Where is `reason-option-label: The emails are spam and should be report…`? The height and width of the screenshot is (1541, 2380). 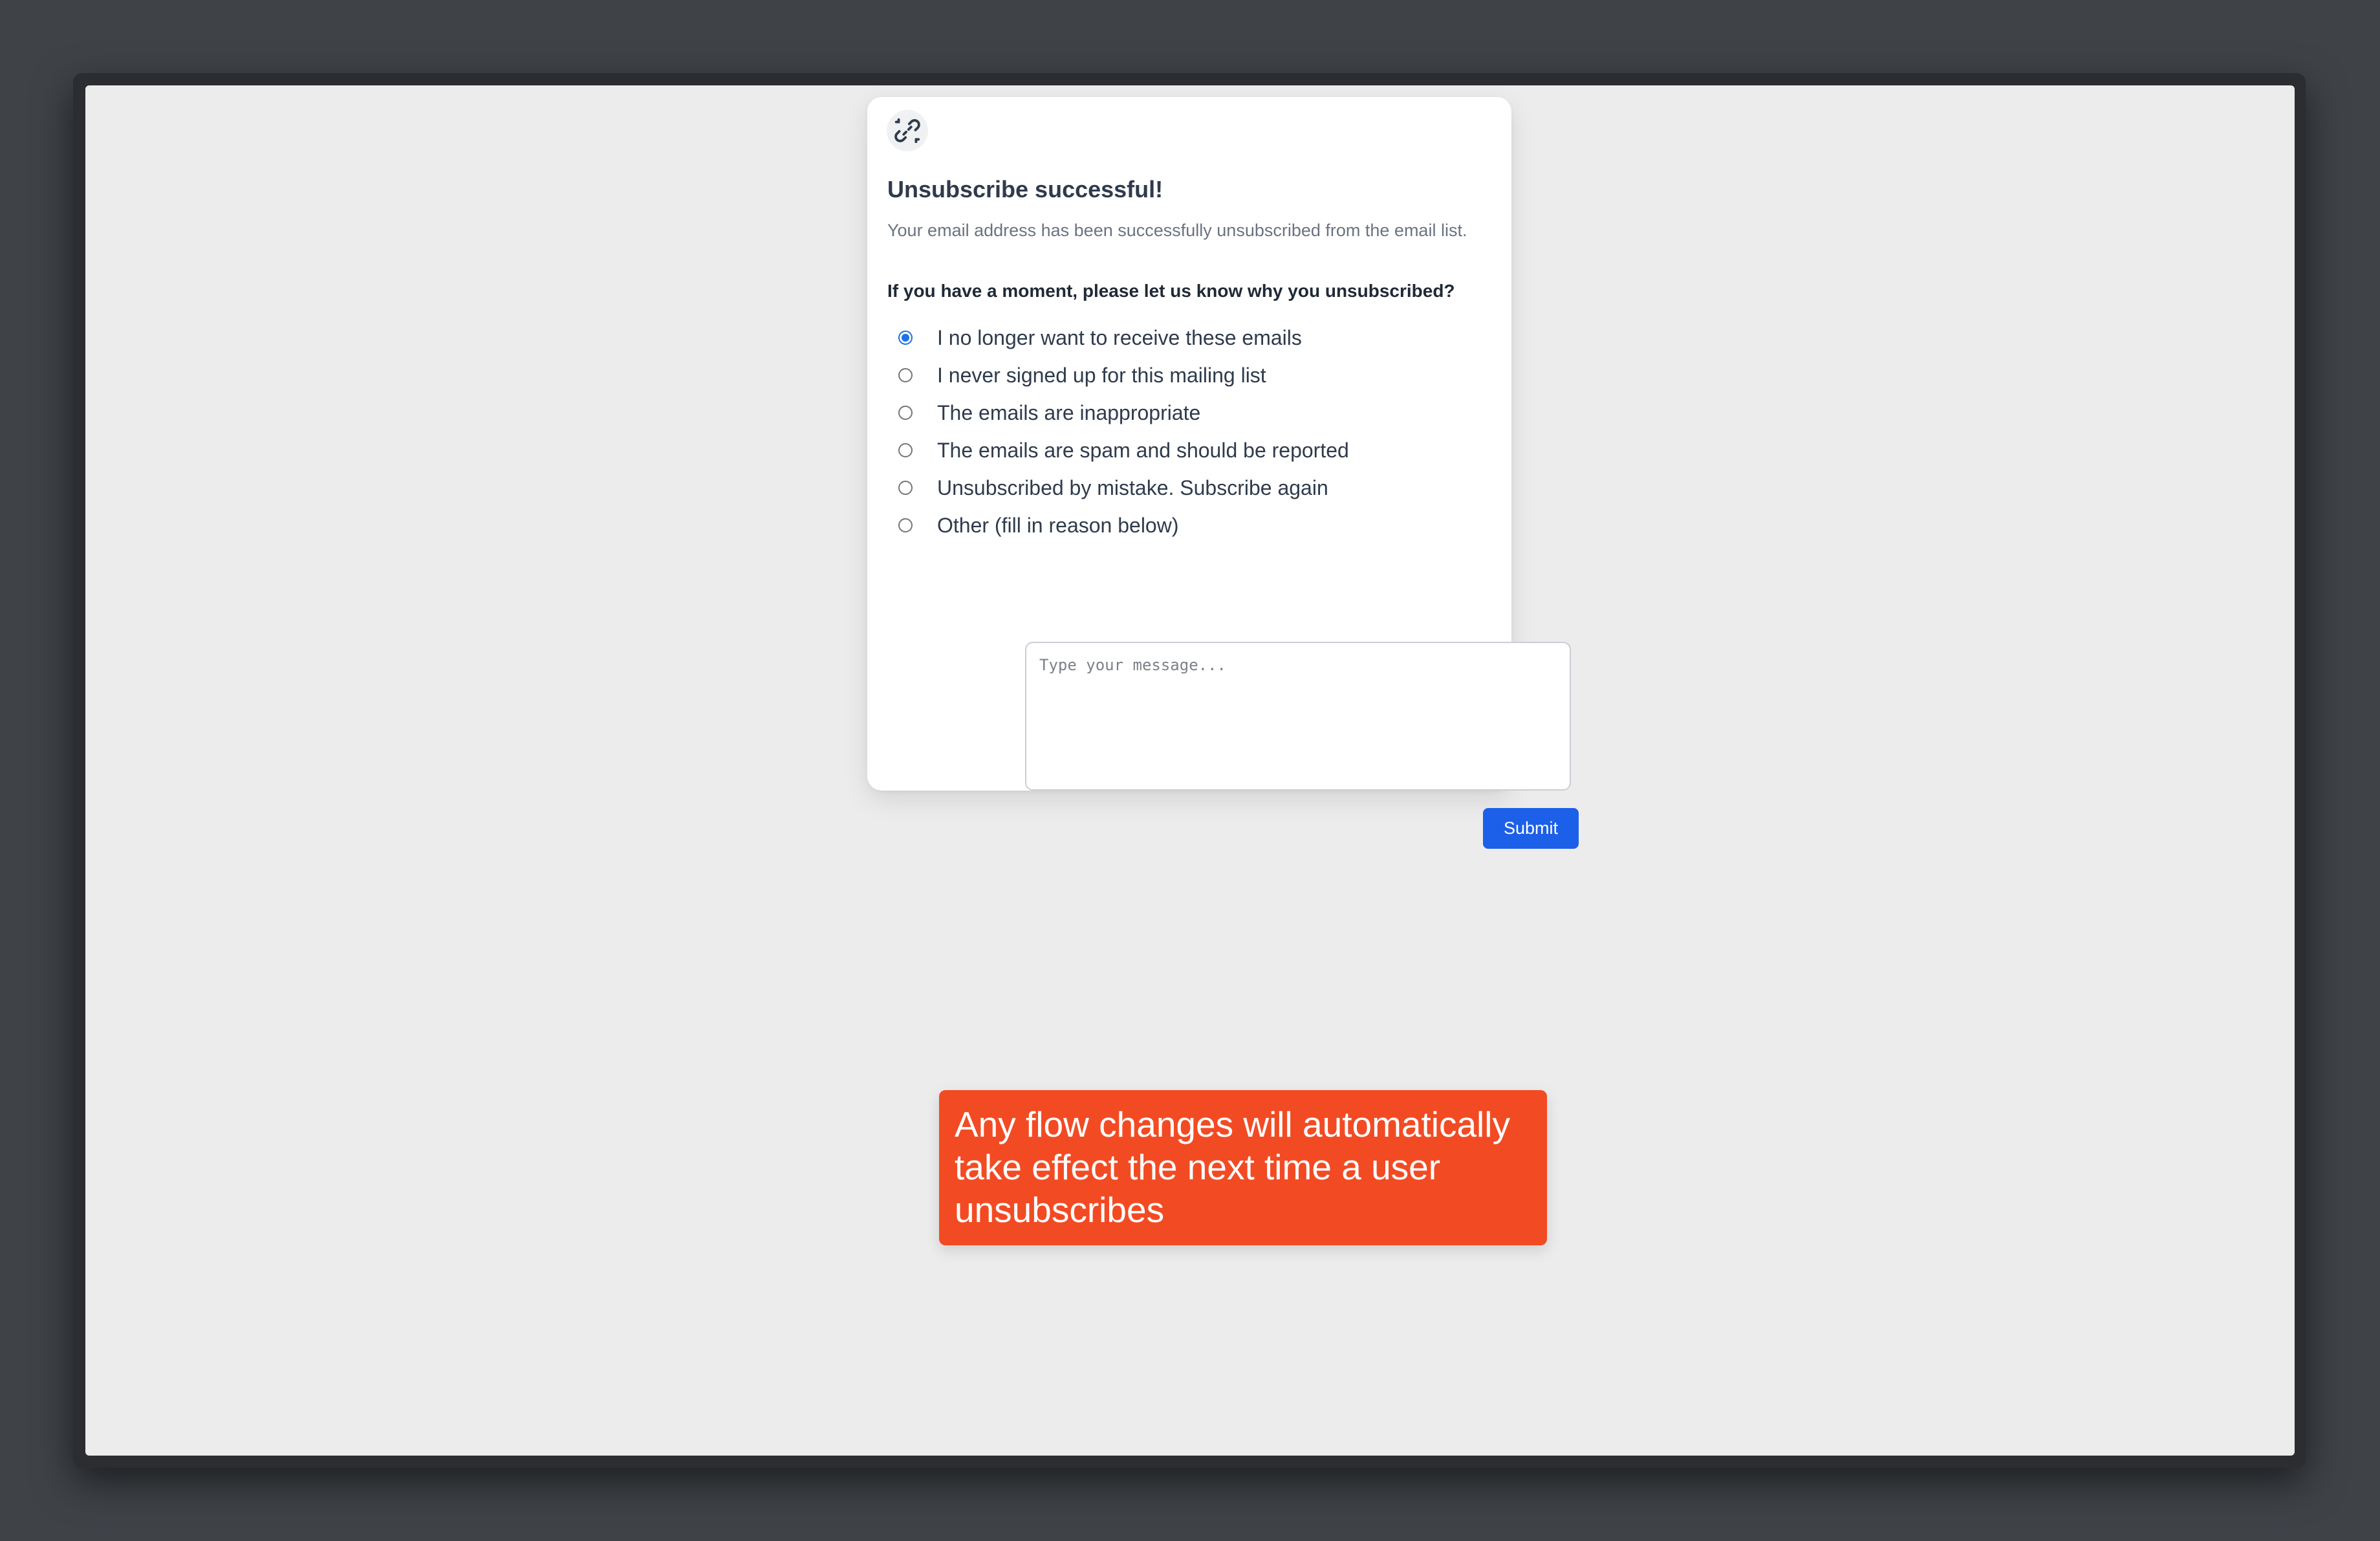
reason-option-label: The emails are spam and should be report… is located at coordinates (1143, 450).